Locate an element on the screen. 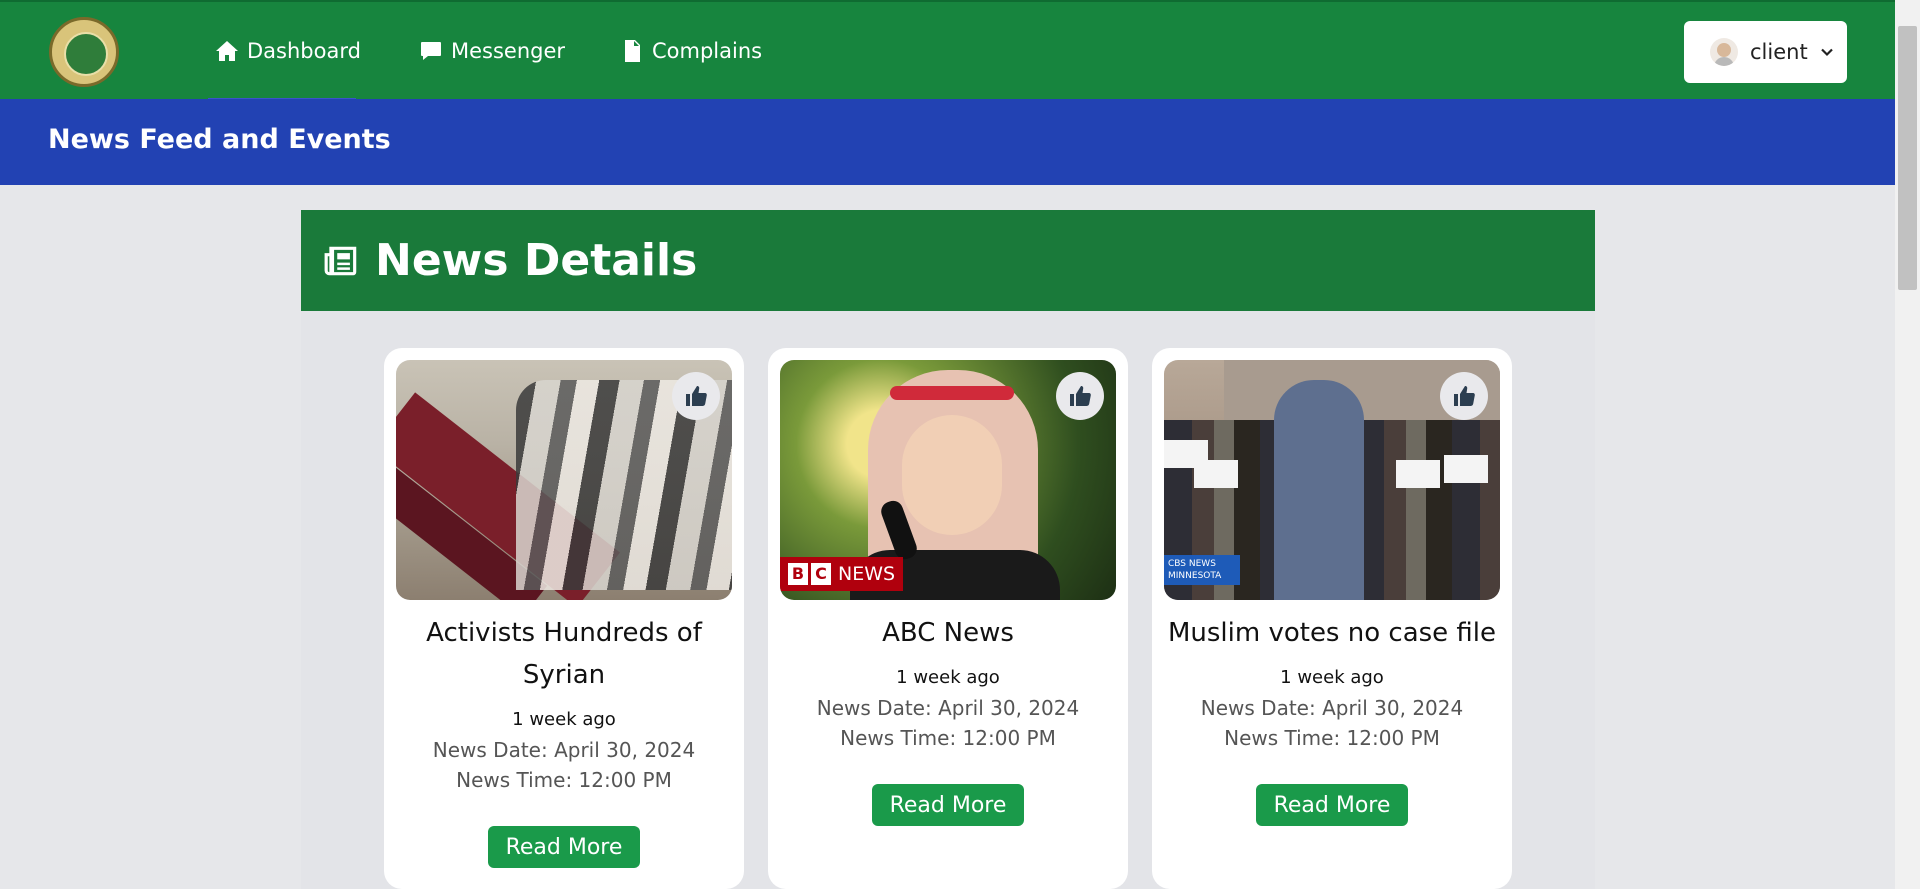 The height and width of the screenshot is (889, 1920). user-menu-button: client is located at coordinates (1765, 52).